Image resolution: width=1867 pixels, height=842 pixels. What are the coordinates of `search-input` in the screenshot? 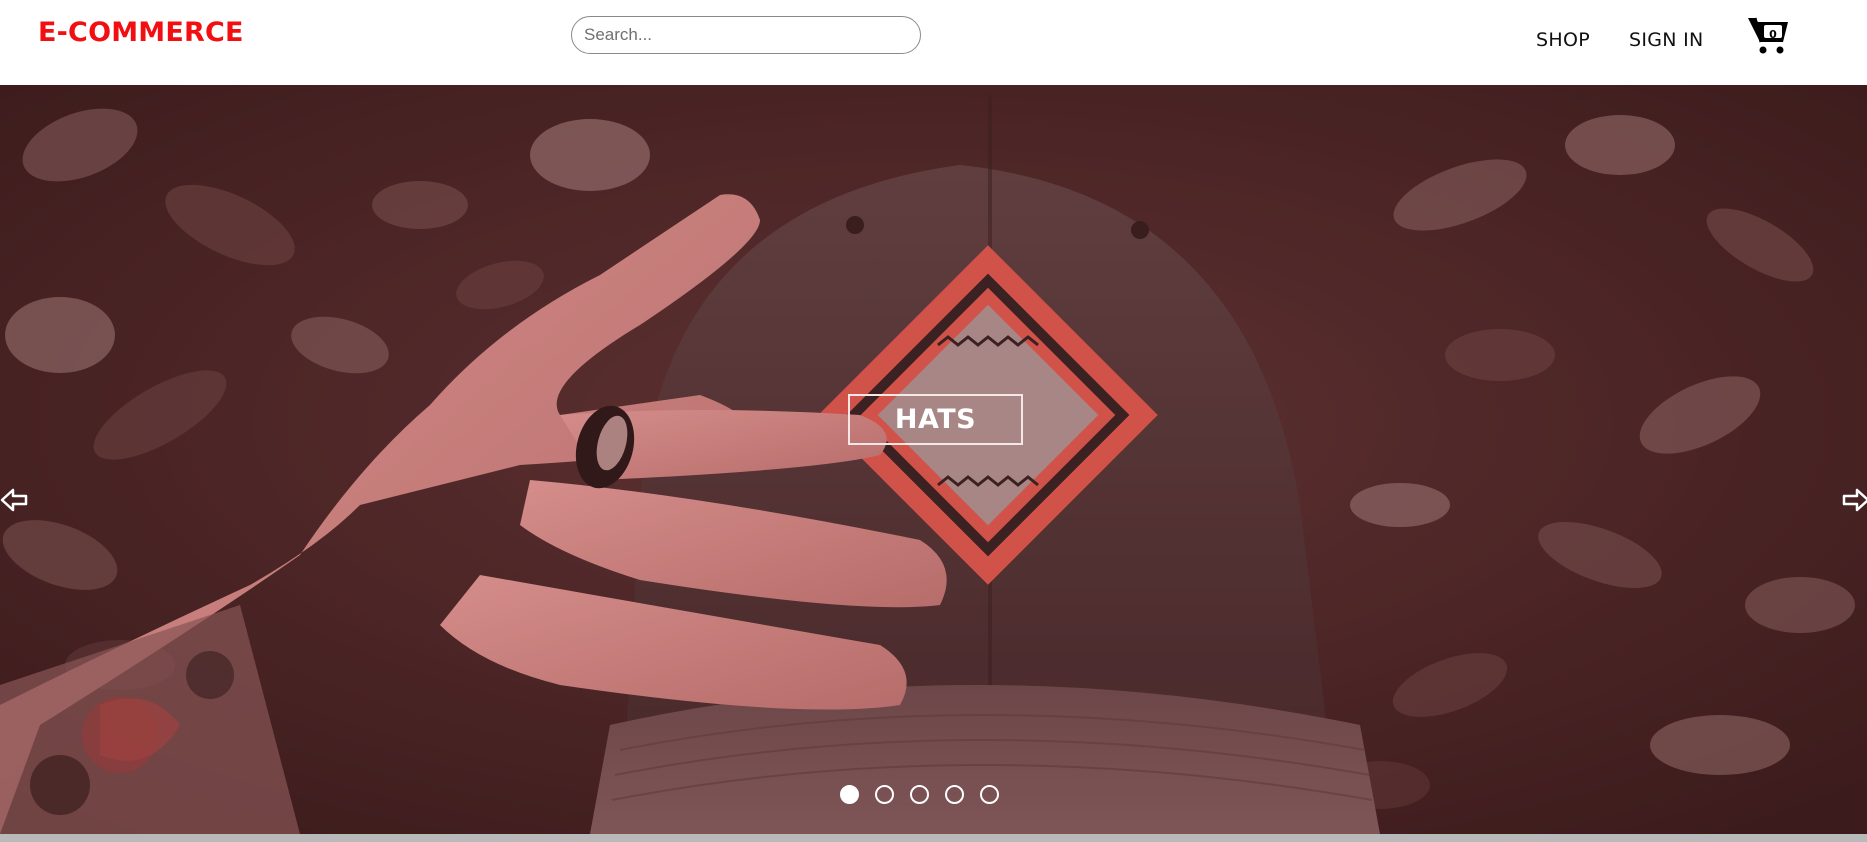 It's located at (746, 35).